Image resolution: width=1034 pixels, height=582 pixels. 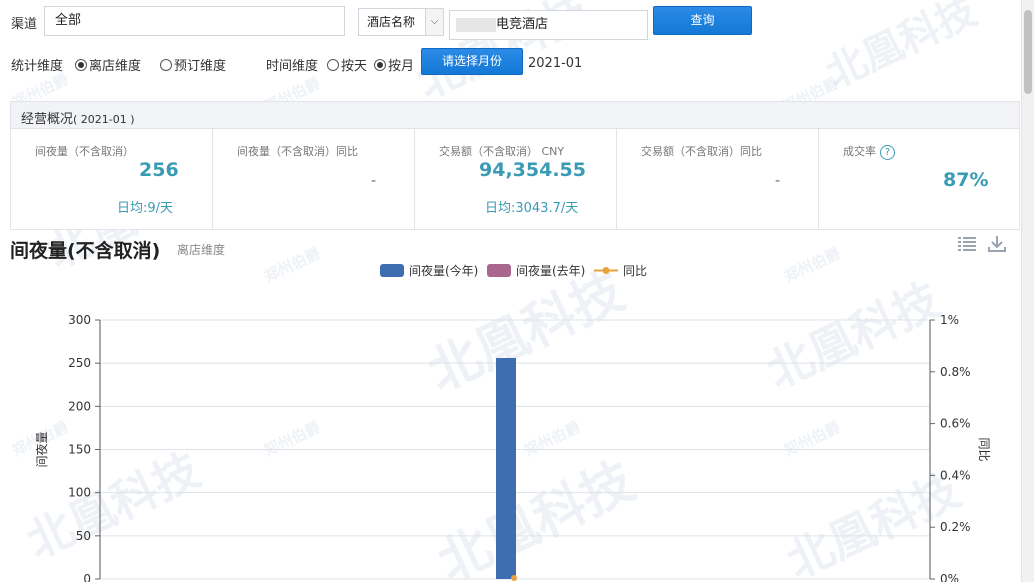 What do you see at coordinates (955, 424) in the screenshot?
I see `y2-tick-label: 0.6%` at bounding box center [955, 424].